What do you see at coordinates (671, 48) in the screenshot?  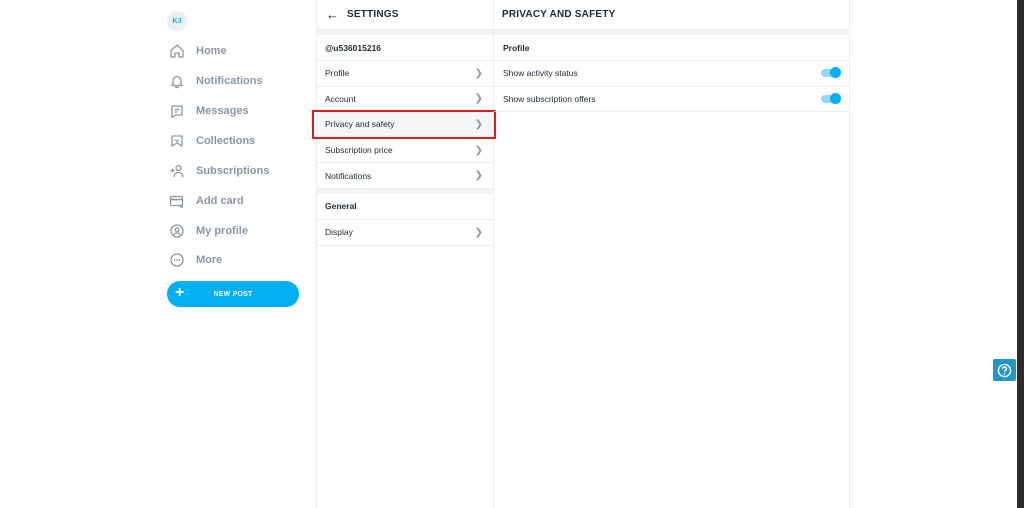 I see `profile-section-label: Profile` at bounding box center [671, 48].